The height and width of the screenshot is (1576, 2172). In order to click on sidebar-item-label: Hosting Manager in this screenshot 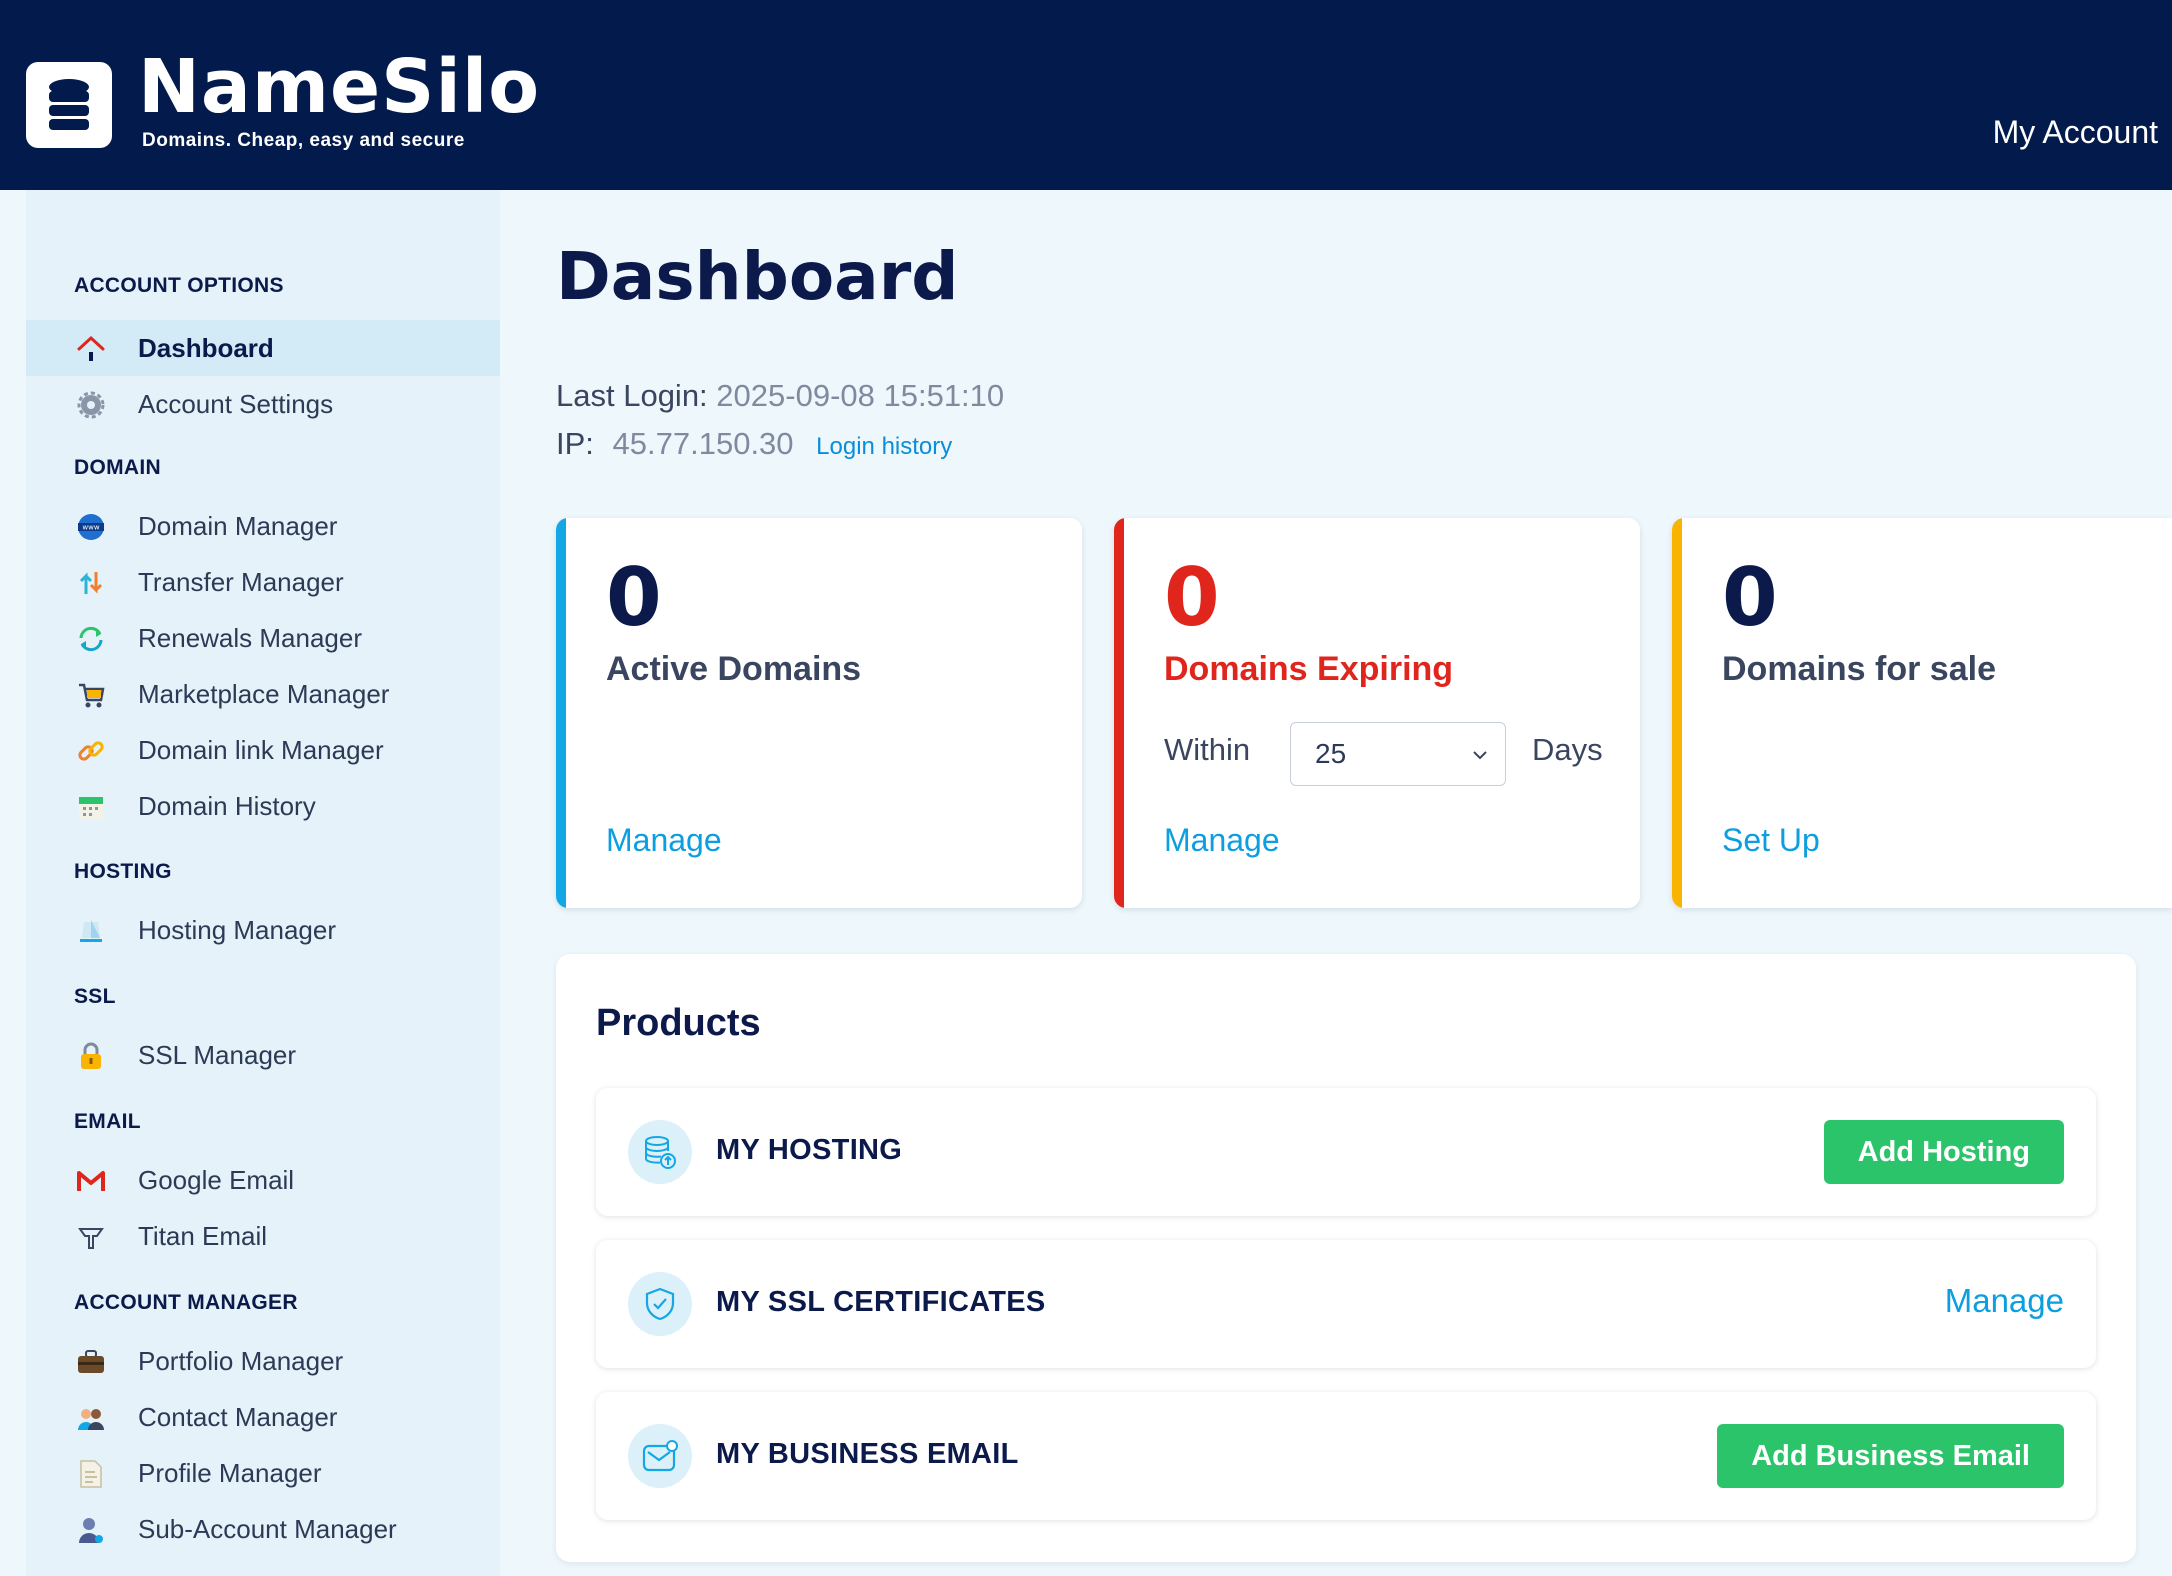, I will do `click(237, 929)`.